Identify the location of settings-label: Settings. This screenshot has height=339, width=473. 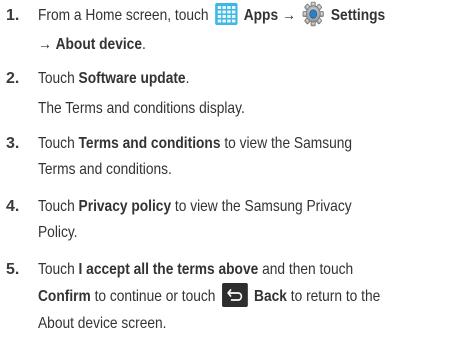
(358, 15).